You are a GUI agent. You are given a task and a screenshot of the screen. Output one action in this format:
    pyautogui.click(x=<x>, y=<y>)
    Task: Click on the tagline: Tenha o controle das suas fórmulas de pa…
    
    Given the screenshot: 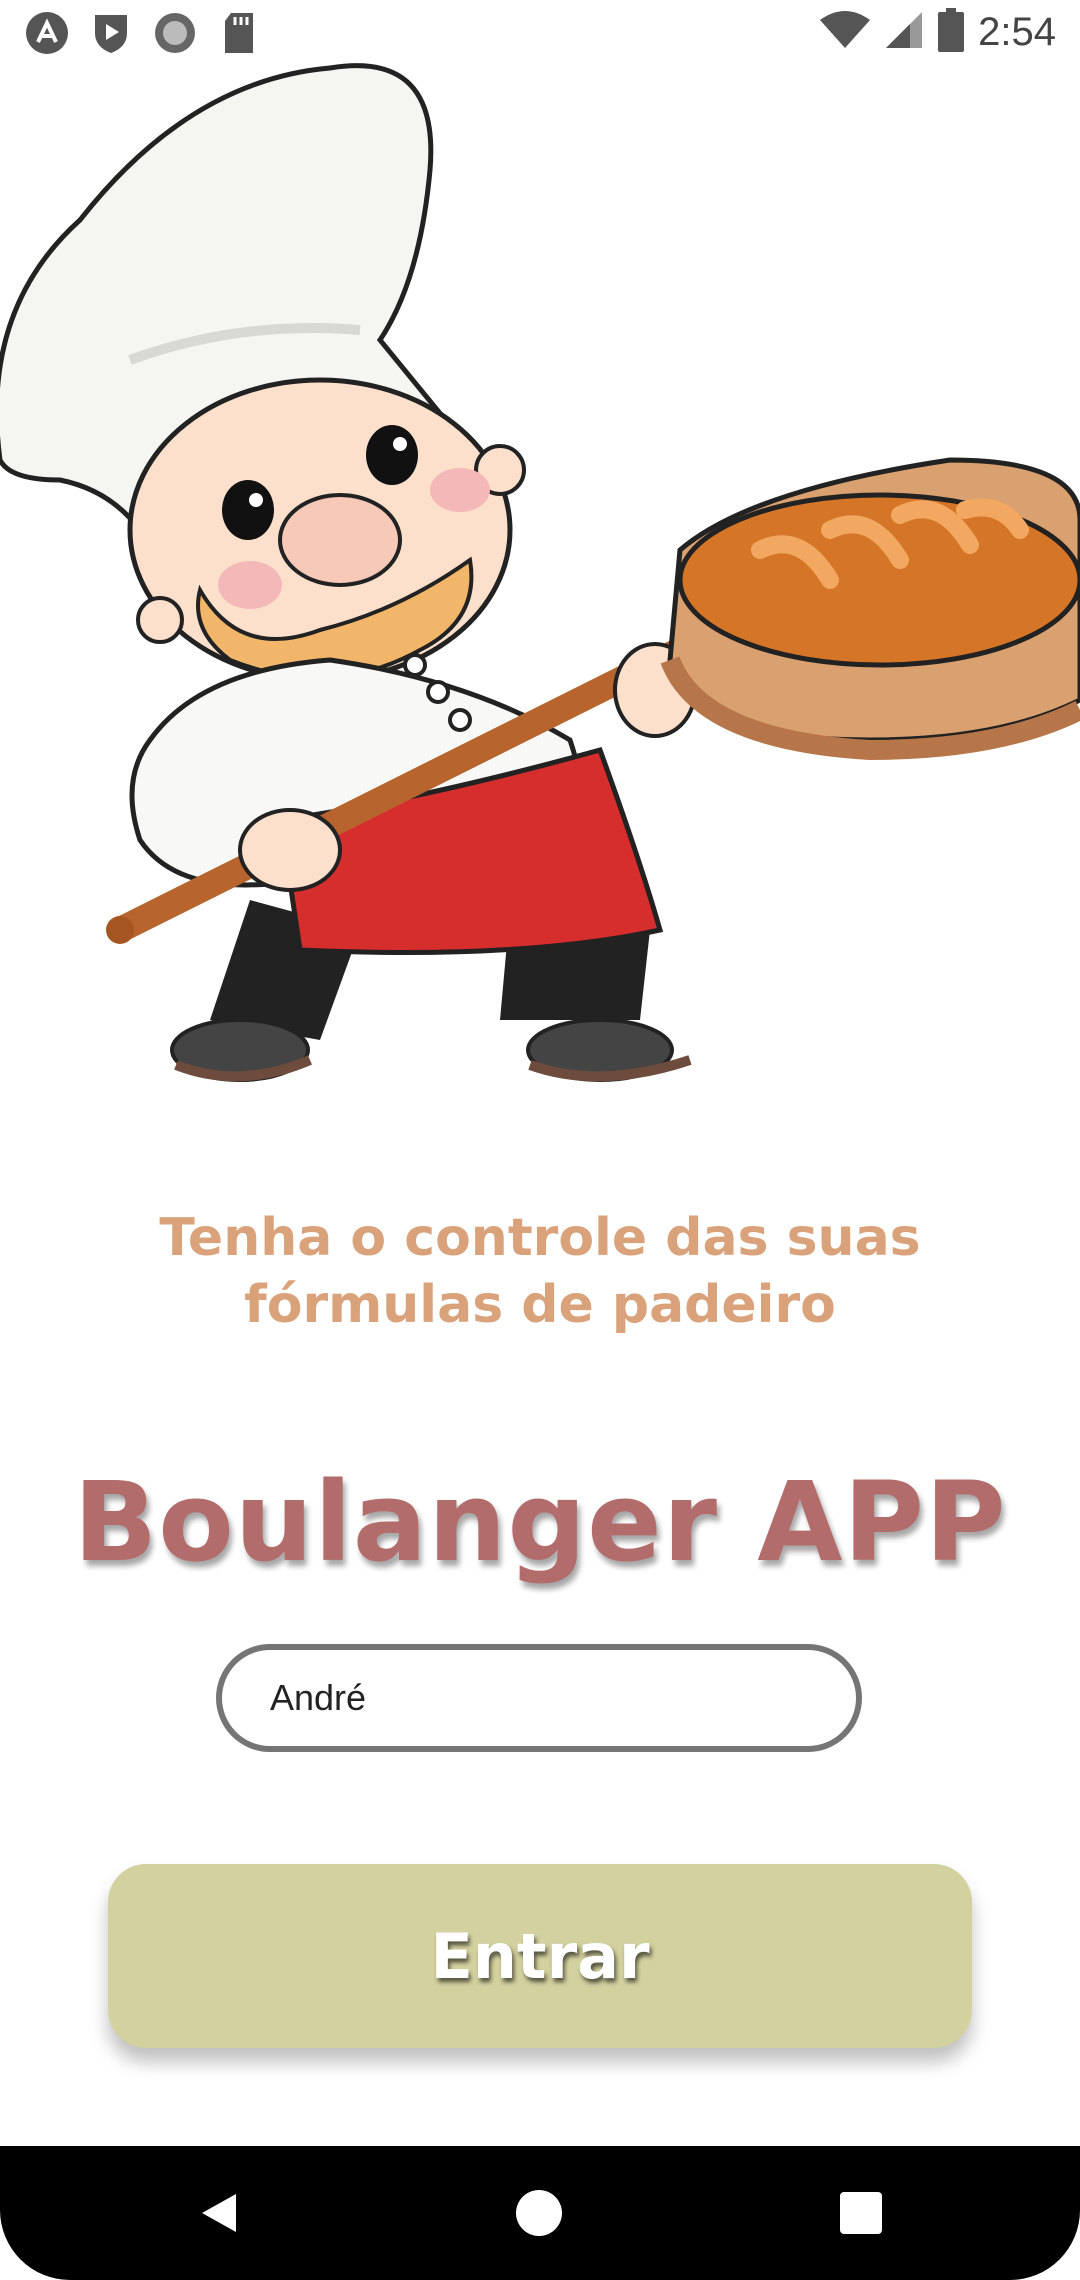 What is the action you would take?
    pyautogui.click(x=540, y=1272)
    